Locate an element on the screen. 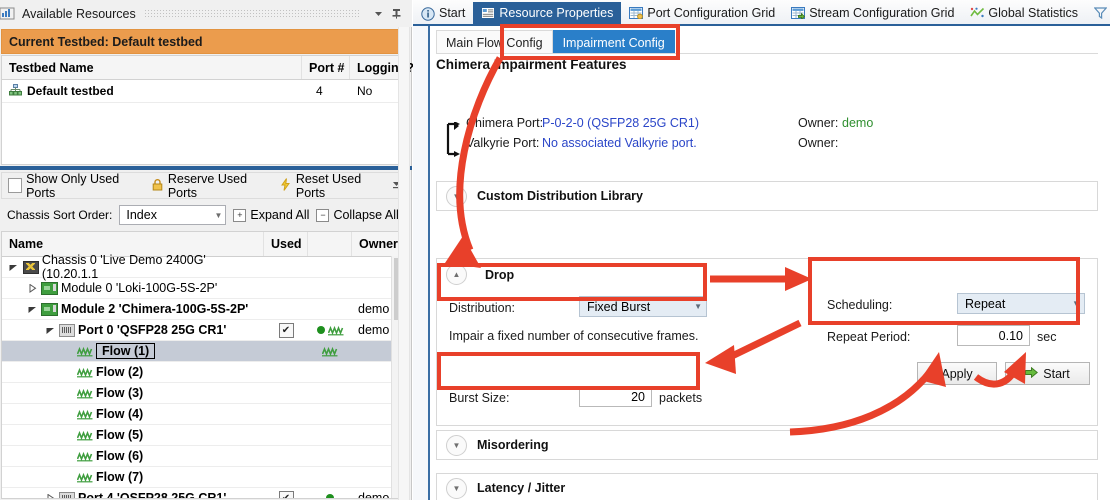 The image size is (1110, 500). ribbon-tab-global-statistics: Global Statistics is located at coordinates (1024, 13).